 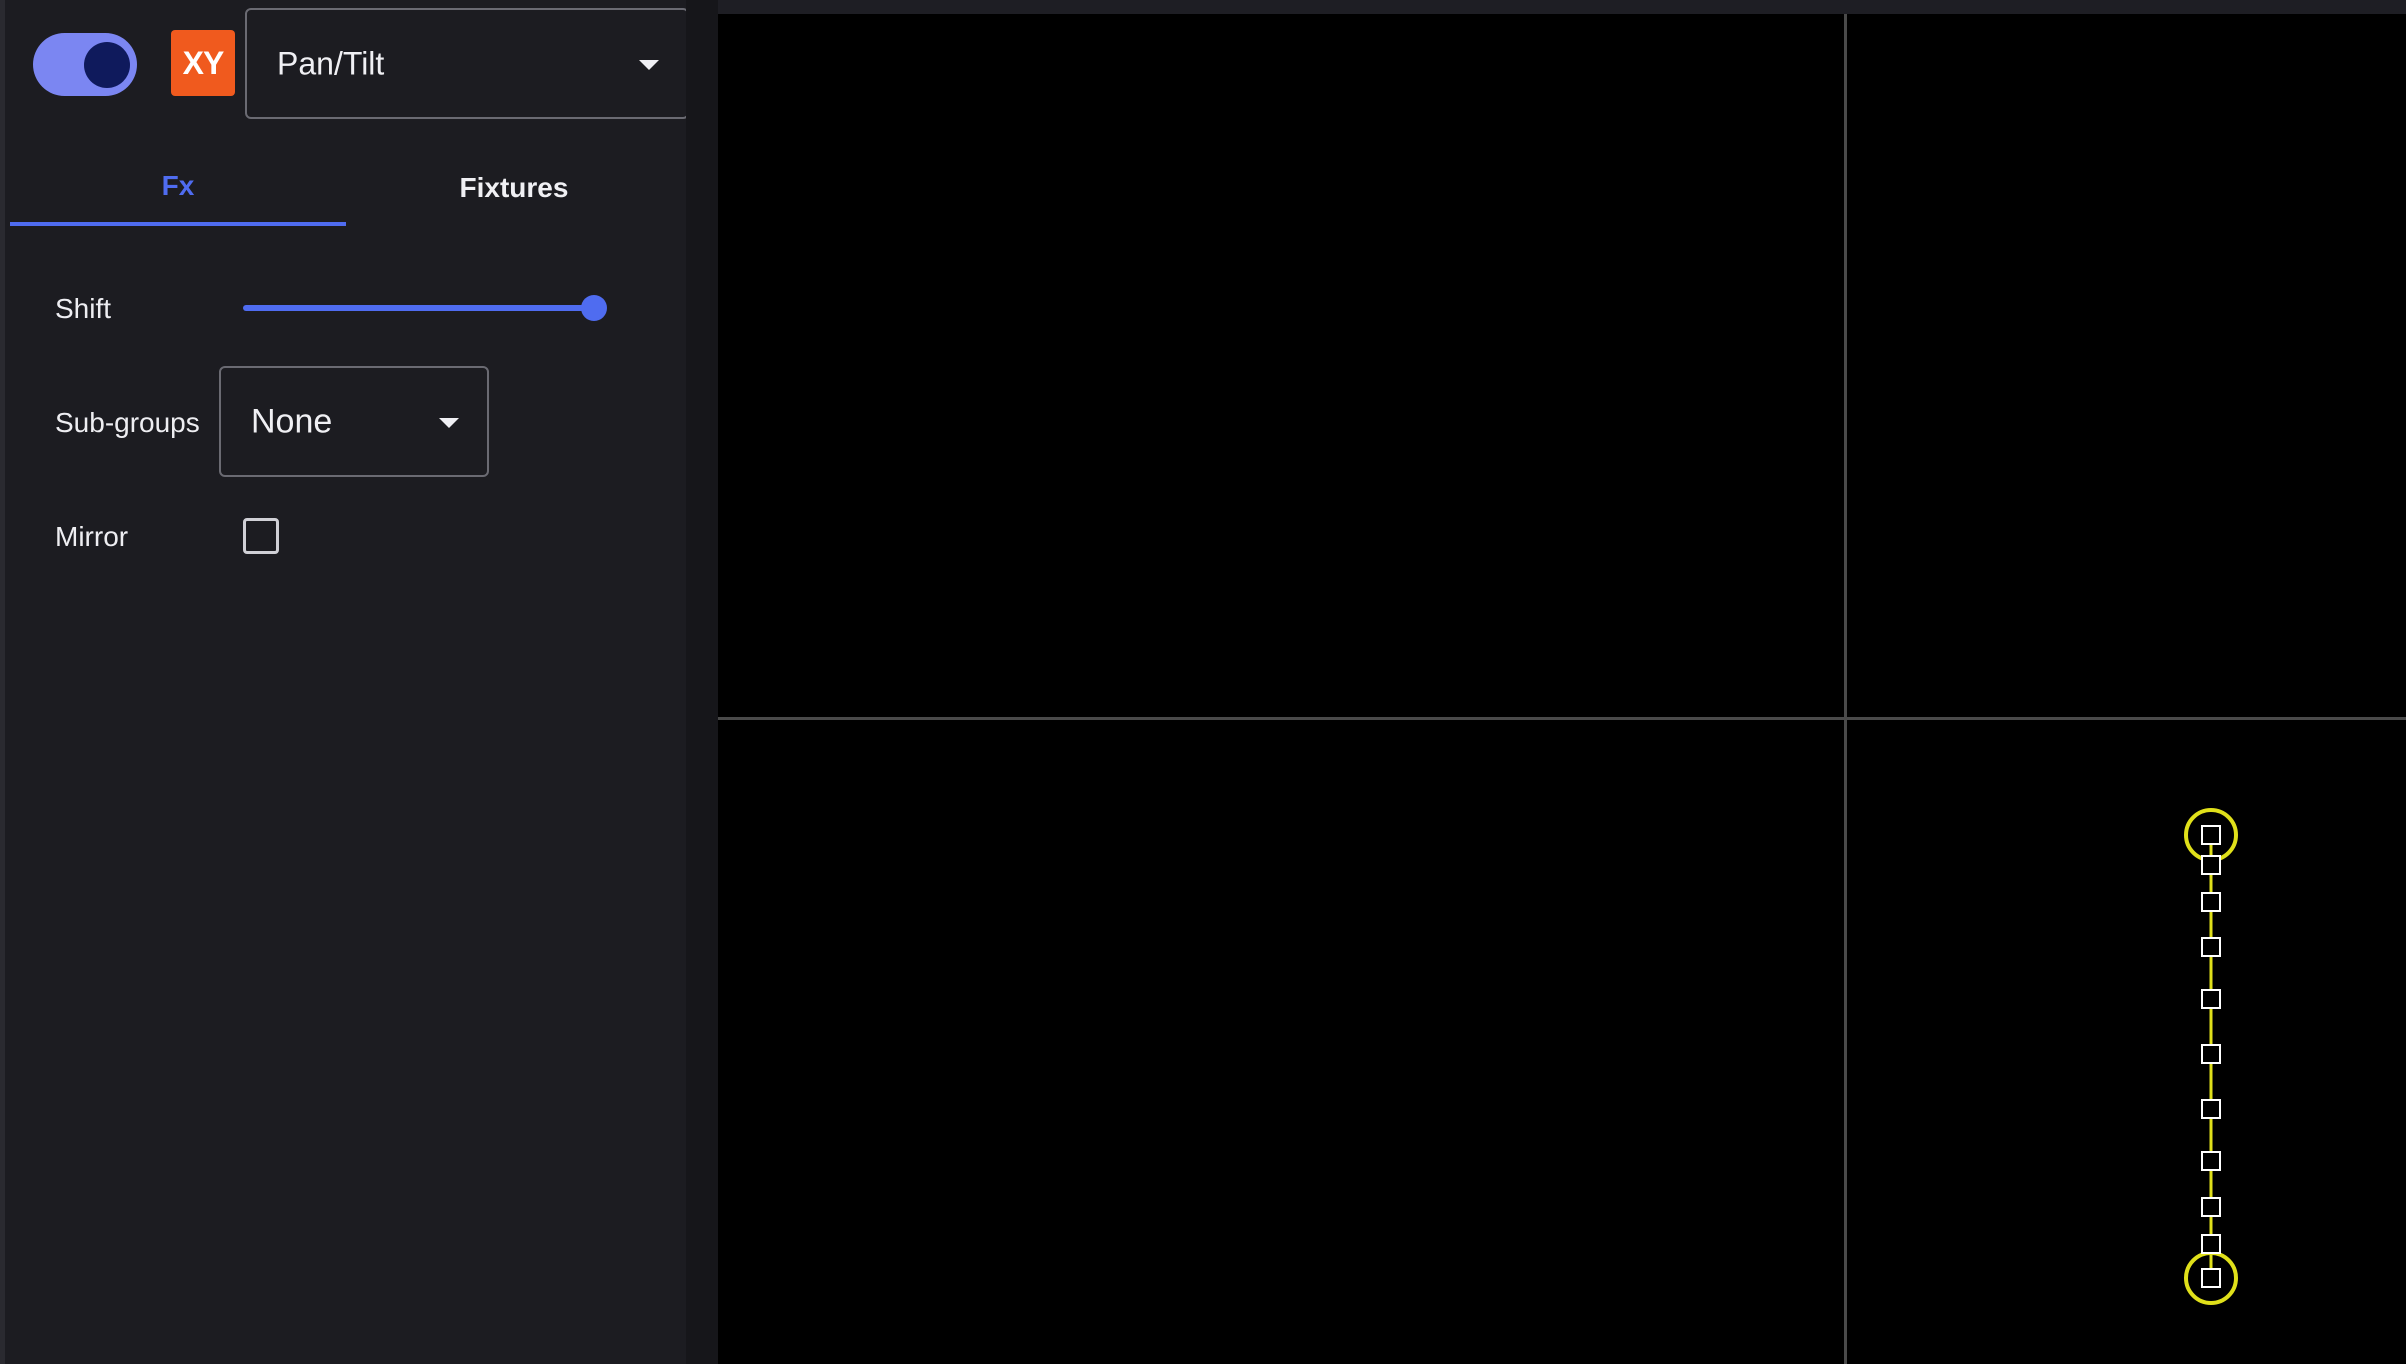 I want to click on shift-label: Shift, so click(x=83, y=308).